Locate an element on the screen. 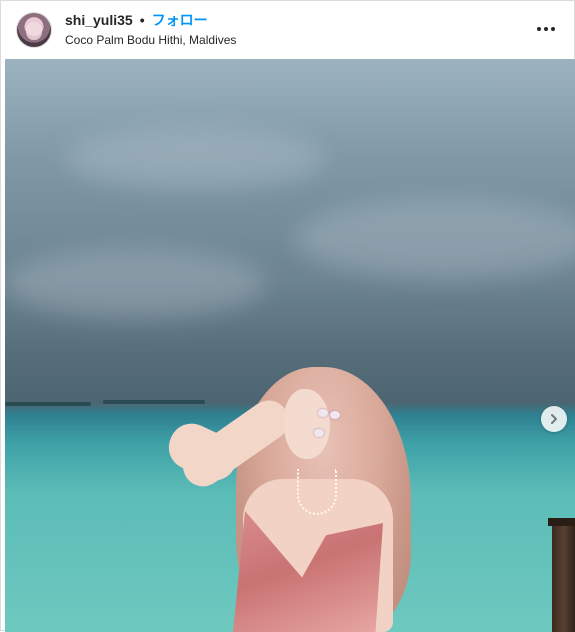 The image size is (575, 632). username-link: shi_yuli35 is located at coordinates (99, 20).